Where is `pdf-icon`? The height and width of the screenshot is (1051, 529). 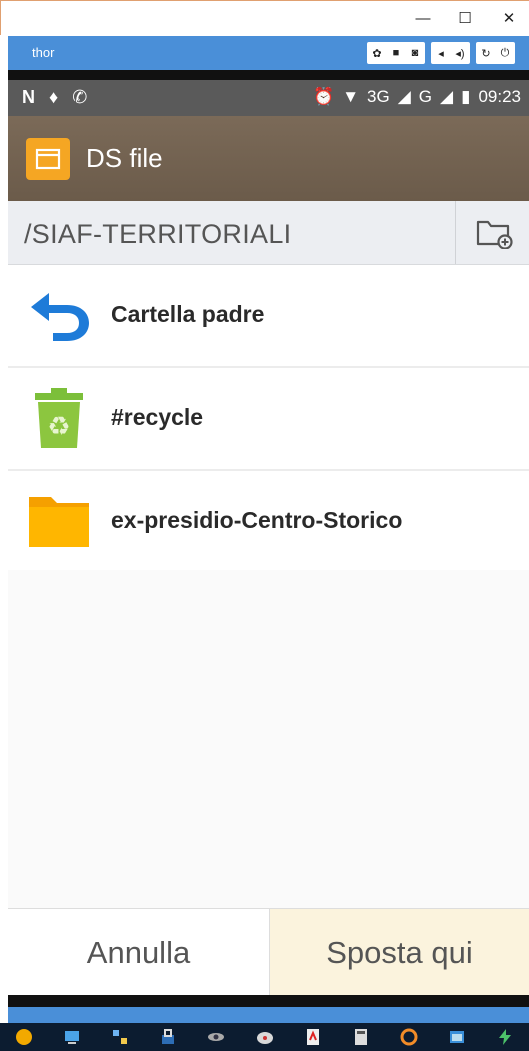
pdf-icon is located at coordinates (312, 1037).